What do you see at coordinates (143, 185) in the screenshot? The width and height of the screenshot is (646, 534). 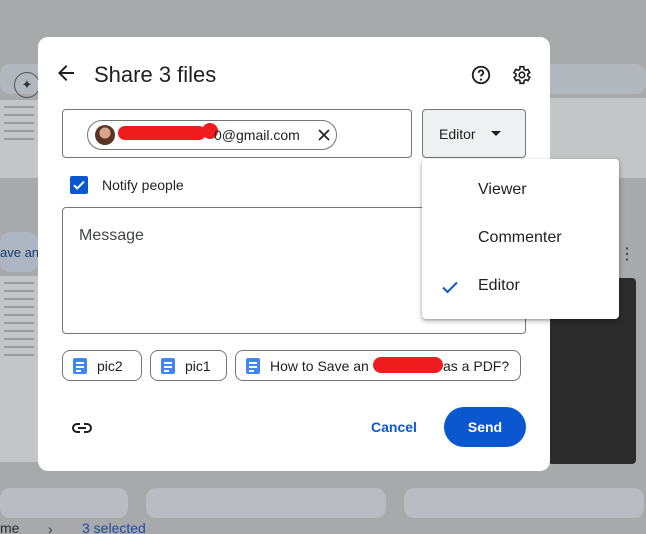 I see `notify-label: Notify people` at bounding box center [143, 185].